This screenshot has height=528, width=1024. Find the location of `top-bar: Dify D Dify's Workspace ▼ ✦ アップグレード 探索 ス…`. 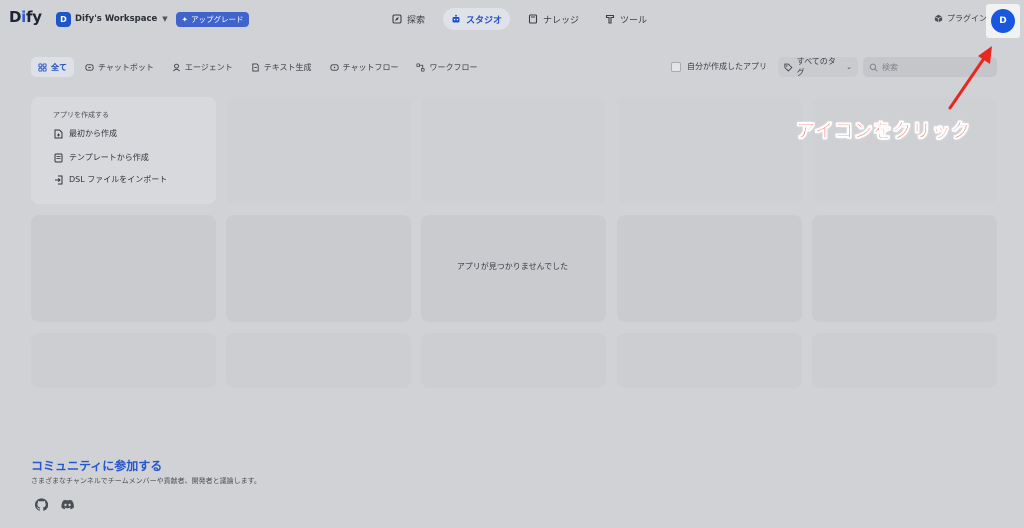

top-bar: Dify D Dify's Workspace ▼ ✦ アップグレード 探索 ス… is located at coordinates (512, 19).